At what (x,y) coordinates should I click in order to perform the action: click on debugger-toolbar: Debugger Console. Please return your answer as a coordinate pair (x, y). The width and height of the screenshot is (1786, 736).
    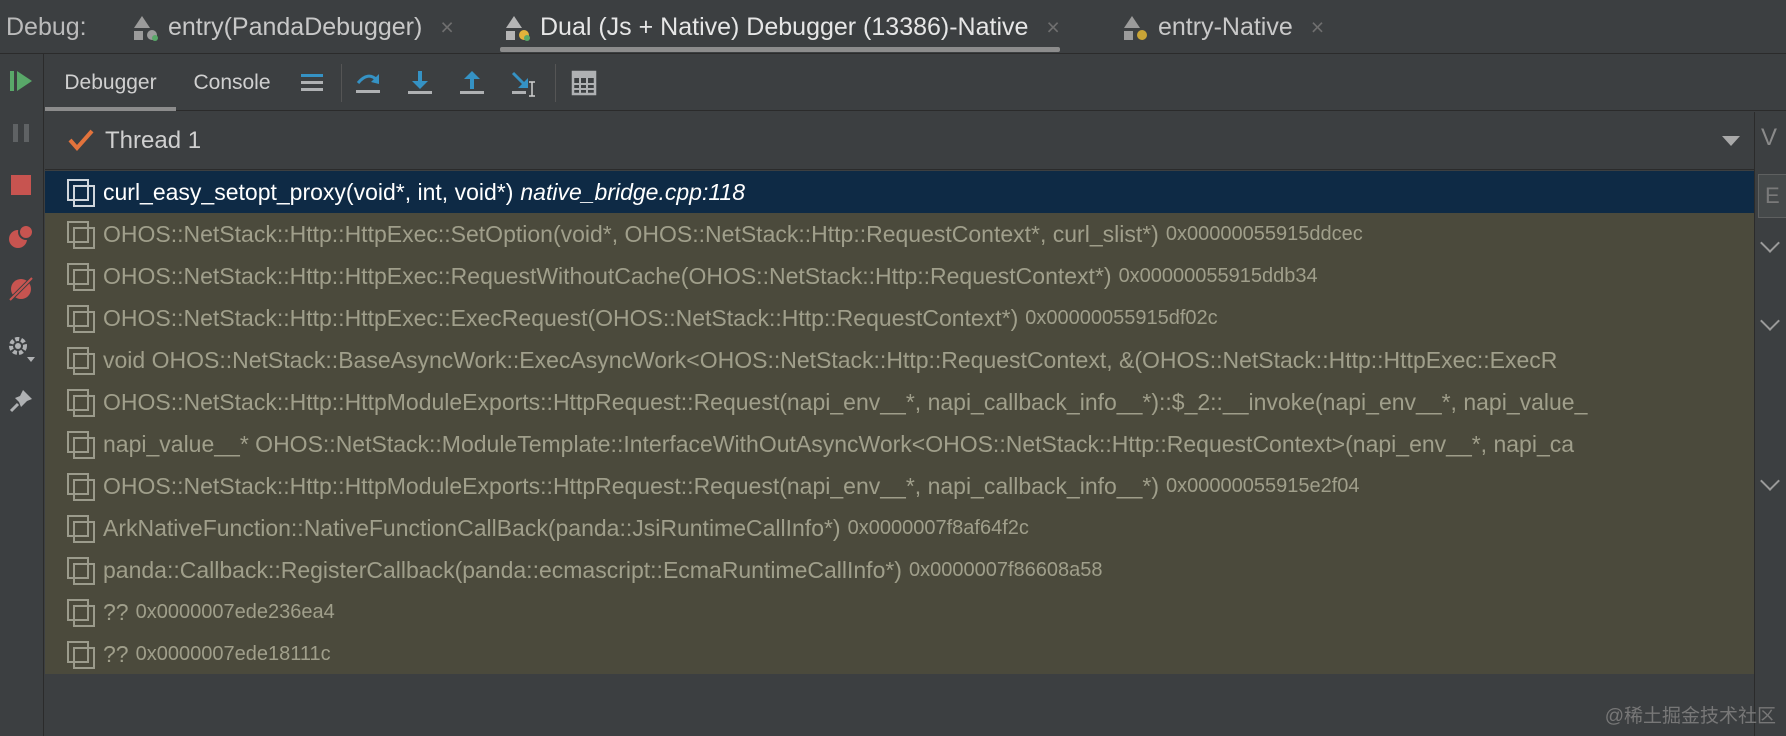
    Looking at the image, I should click on (915, 82).